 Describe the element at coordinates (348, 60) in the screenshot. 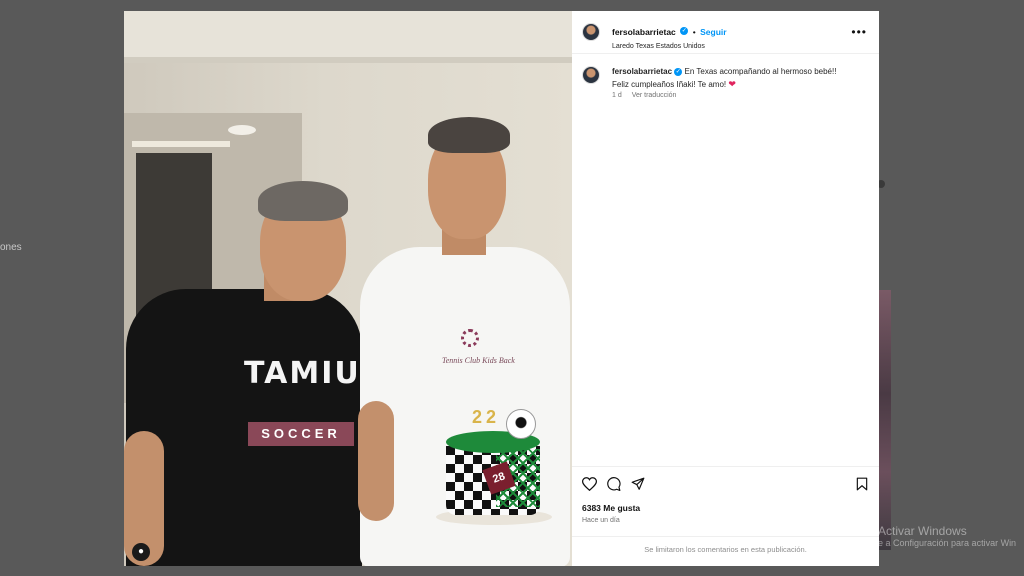

I see `photo-ceiling-edge` at that location.